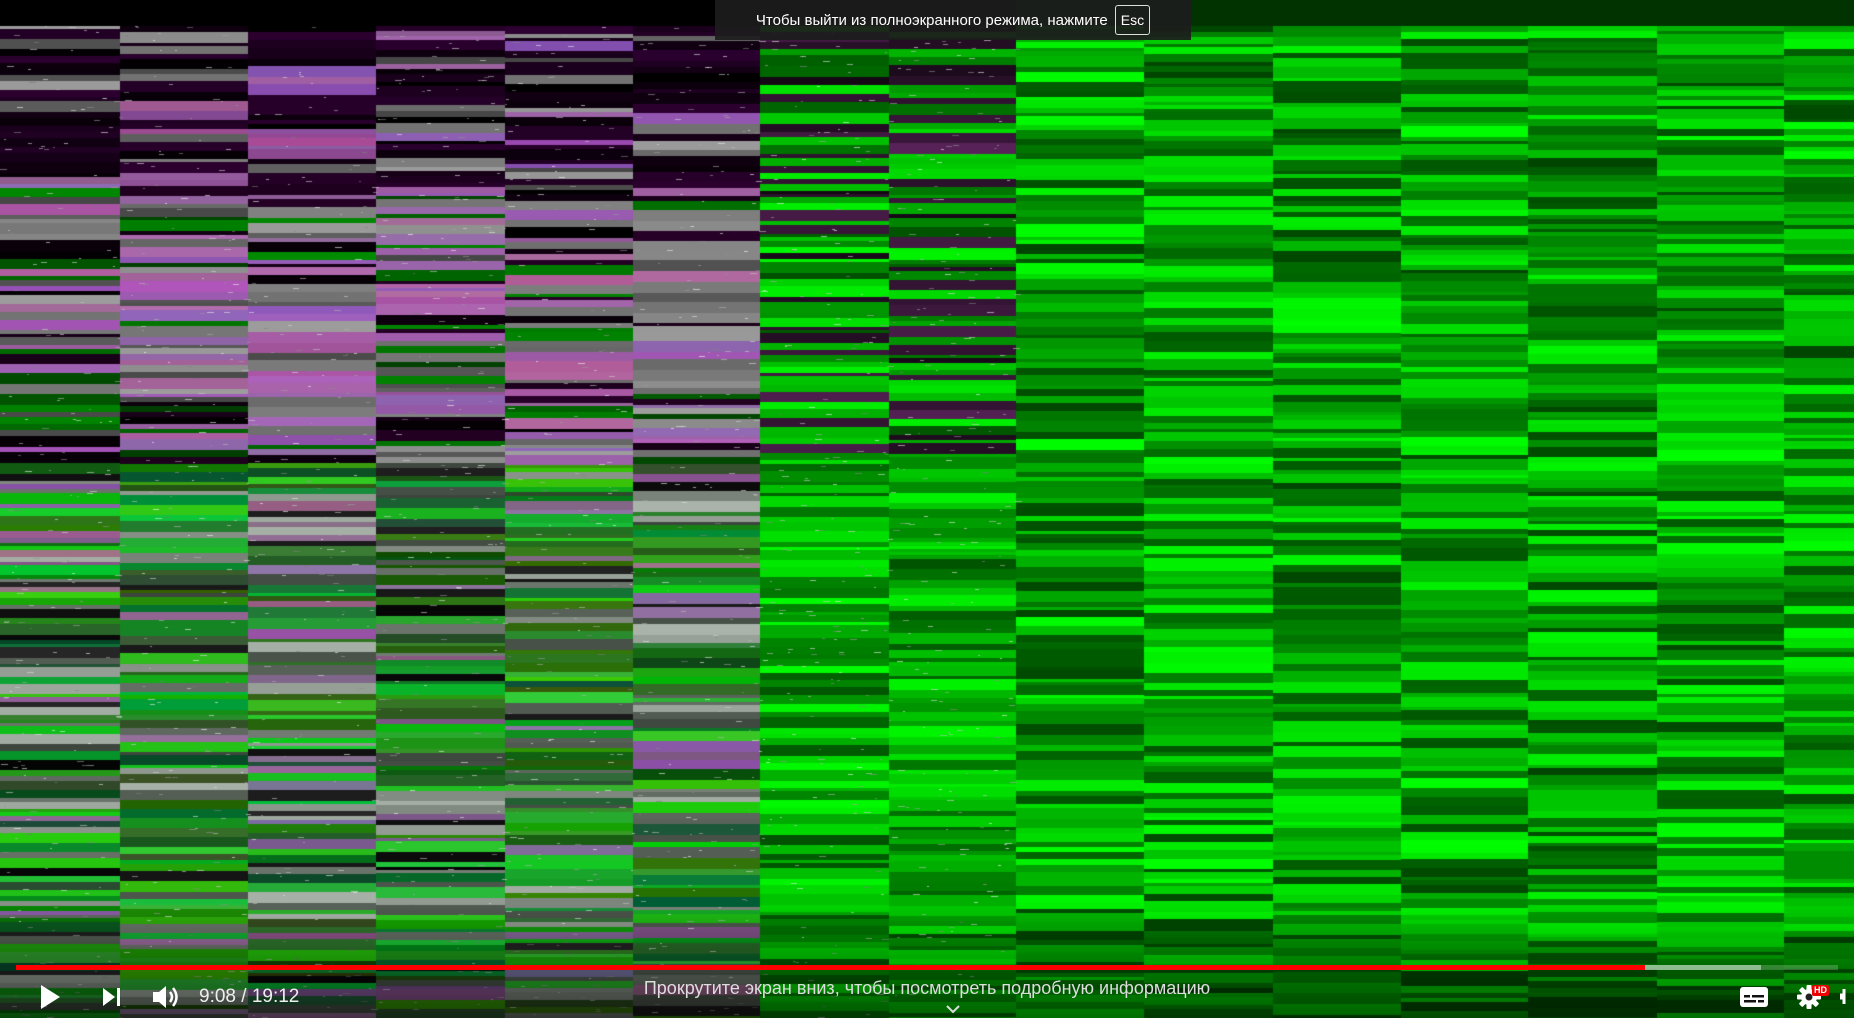  I want to click on esc-key-badge: Esc, so click(1132, 20).